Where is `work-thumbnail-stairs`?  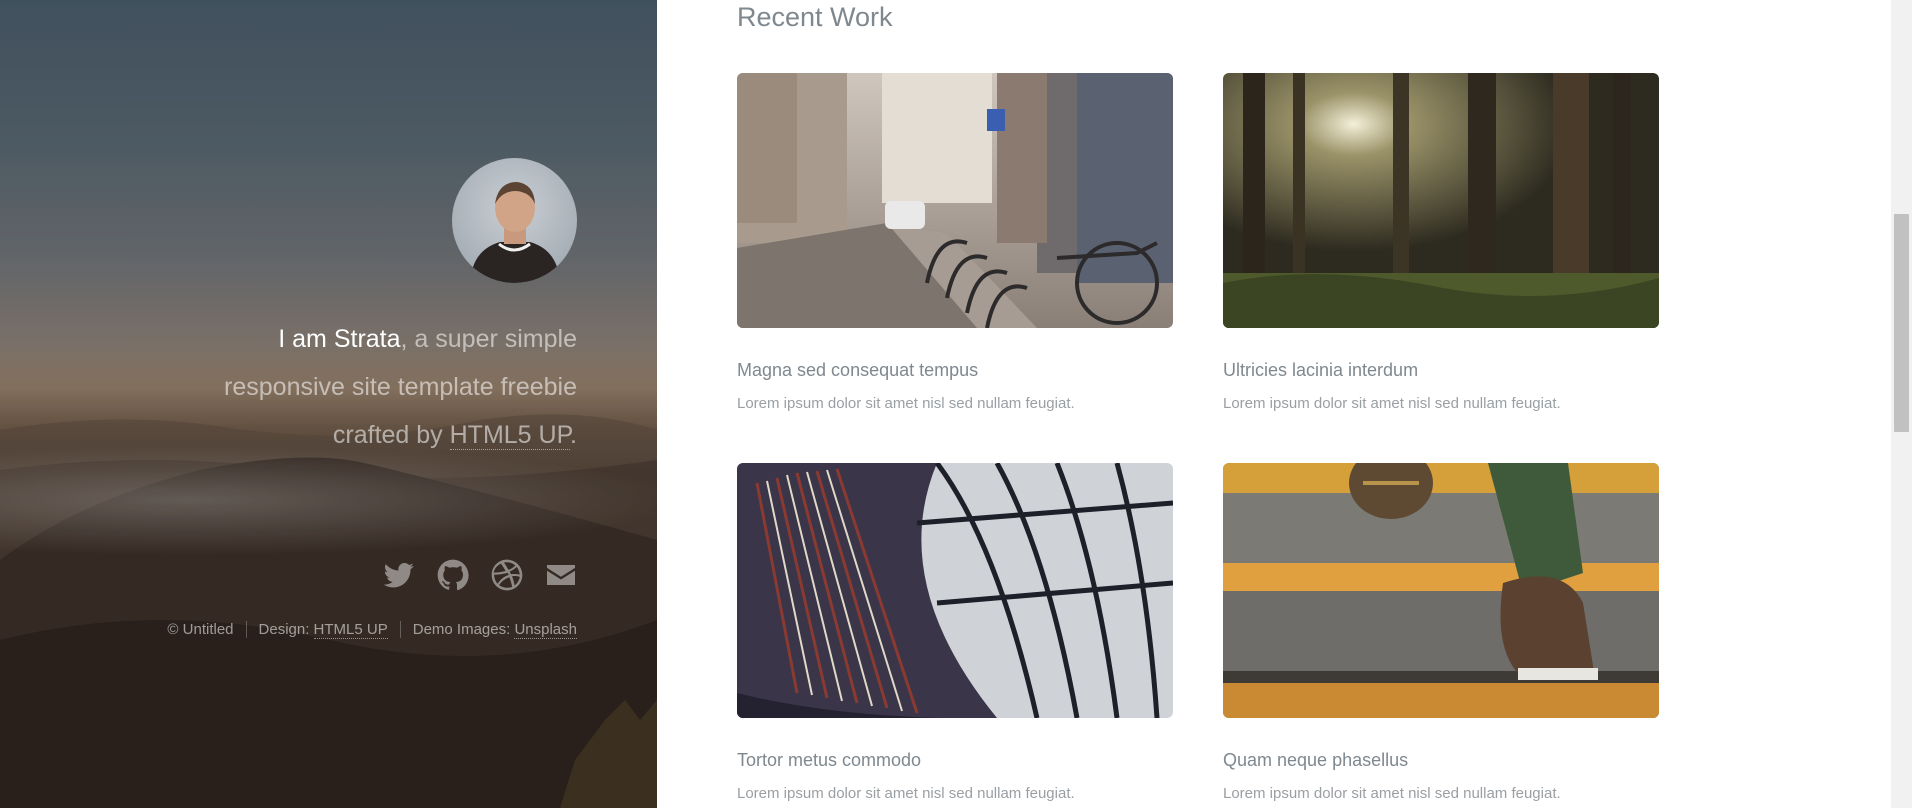 work-thumbnail-stairs is located at coordinates (1441, 590).